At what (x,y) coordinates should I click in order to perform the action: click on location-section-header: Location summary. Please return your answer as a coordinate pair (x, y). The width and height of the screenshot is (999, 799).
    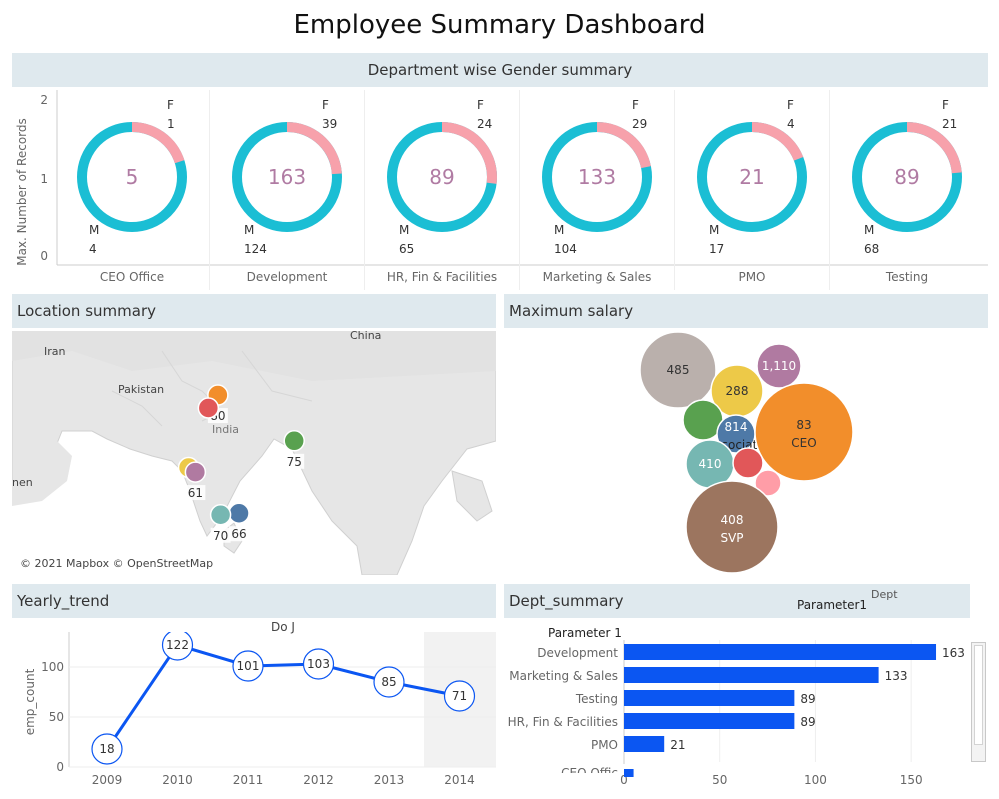
    Looking at the image, I should click on (254, 311).